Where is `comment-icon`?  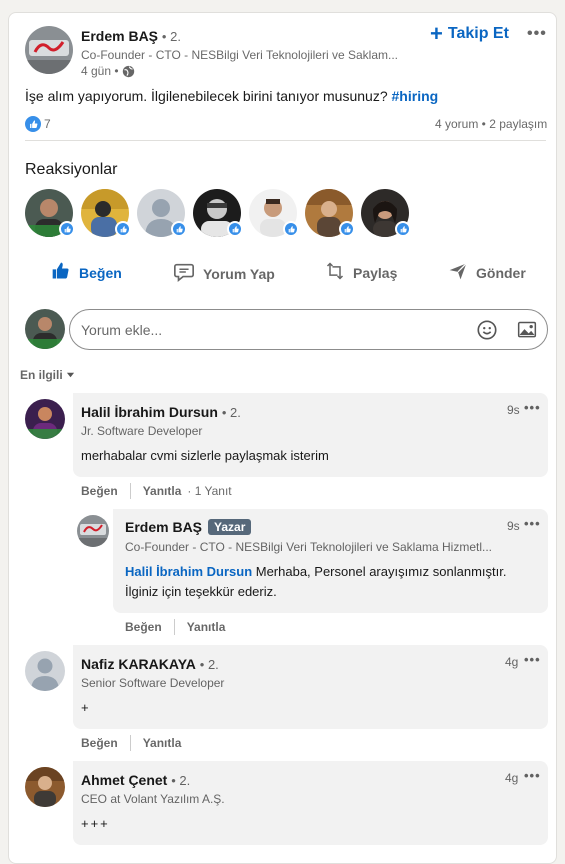 comment-icon is located at coordinates (184, 273).